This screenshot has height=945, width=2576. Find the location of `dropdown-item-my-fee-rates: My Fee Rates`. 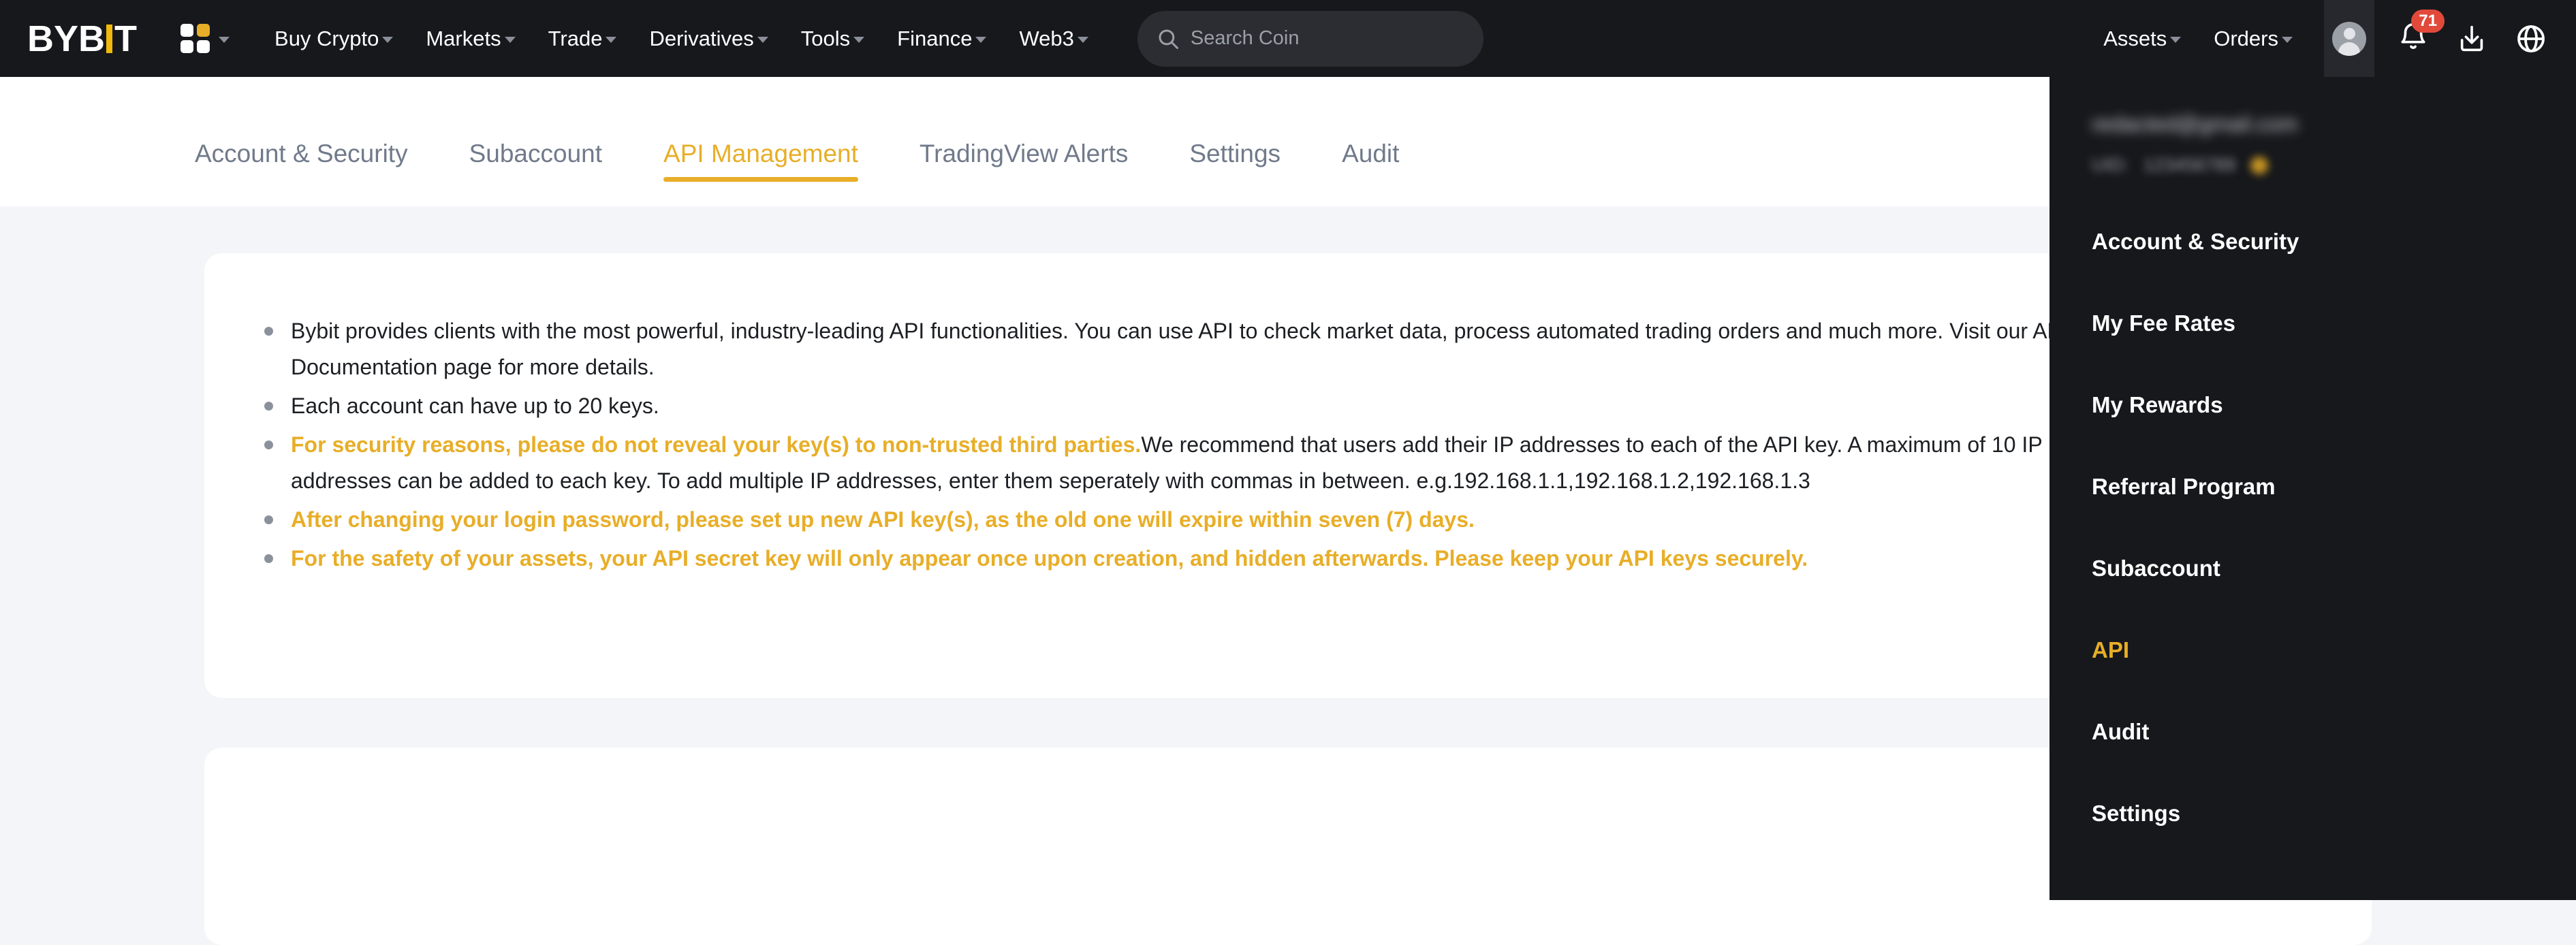

dropdown-item-my-fee-rates: My Fee Rates is located at coordinates (2334, 327).